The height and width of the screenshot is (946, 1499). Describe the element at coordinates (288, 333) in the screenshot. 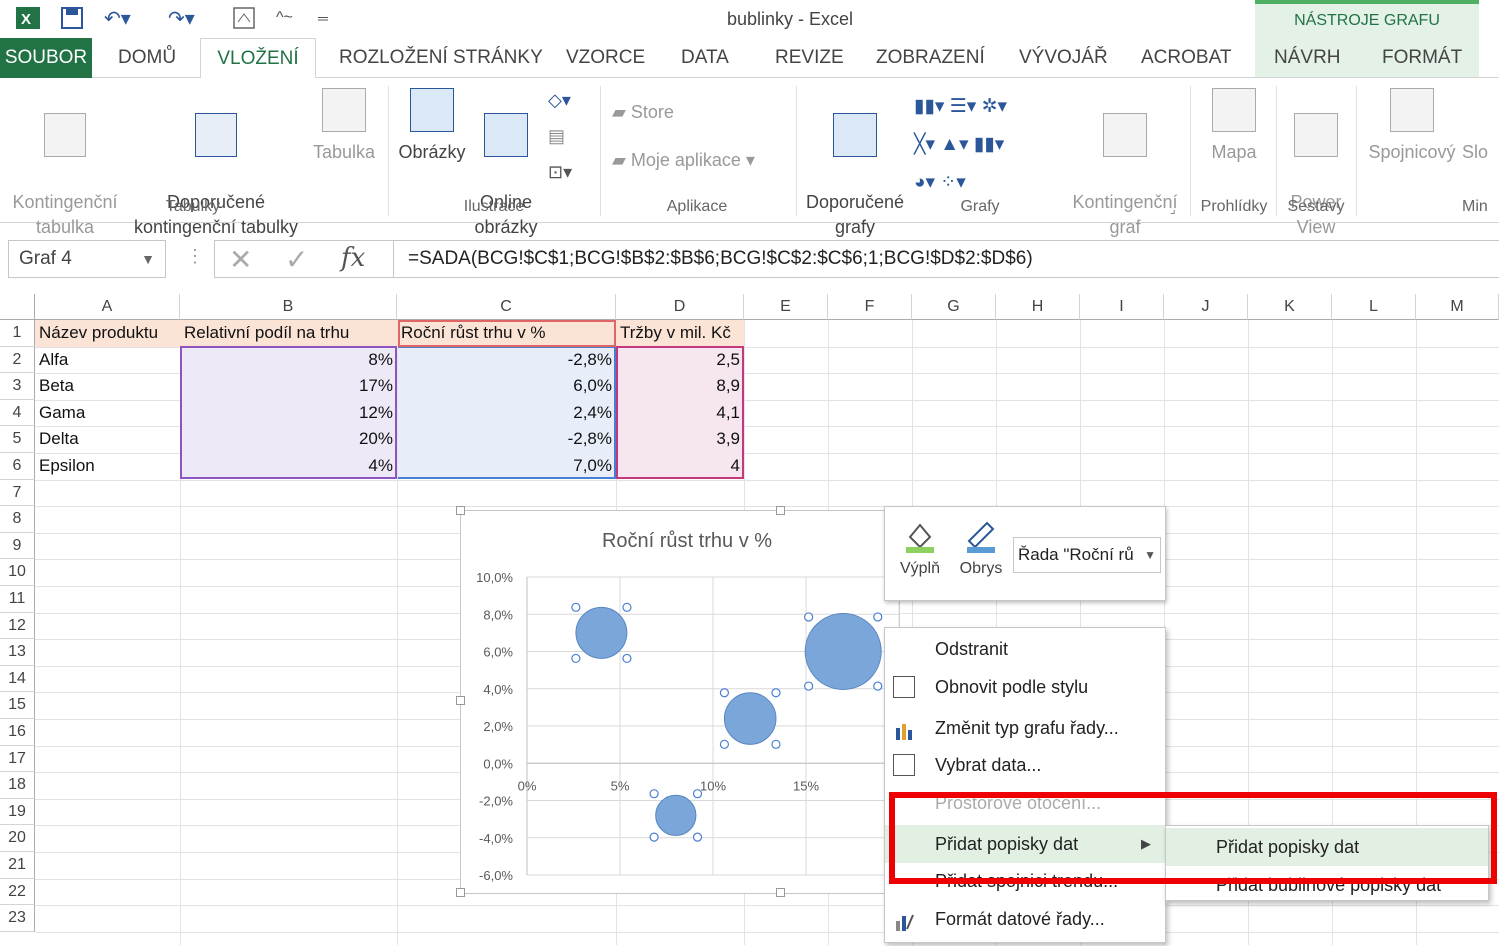

I see `cell: Relativní podíl na trhu` at that location.